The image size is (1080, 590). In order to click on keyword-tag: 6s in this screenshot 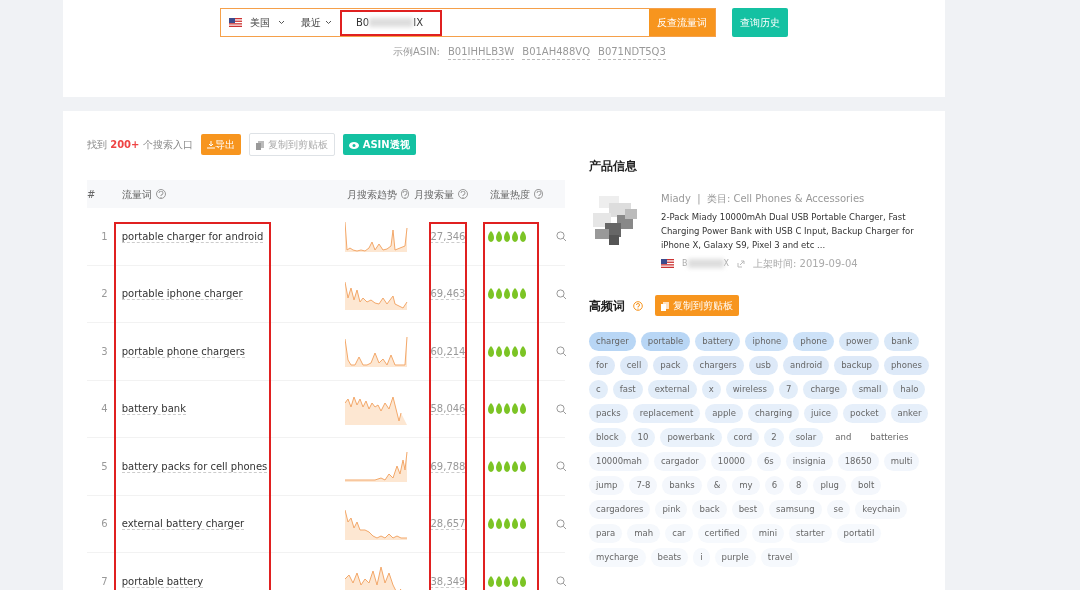, I will do `click(768, 461)`.